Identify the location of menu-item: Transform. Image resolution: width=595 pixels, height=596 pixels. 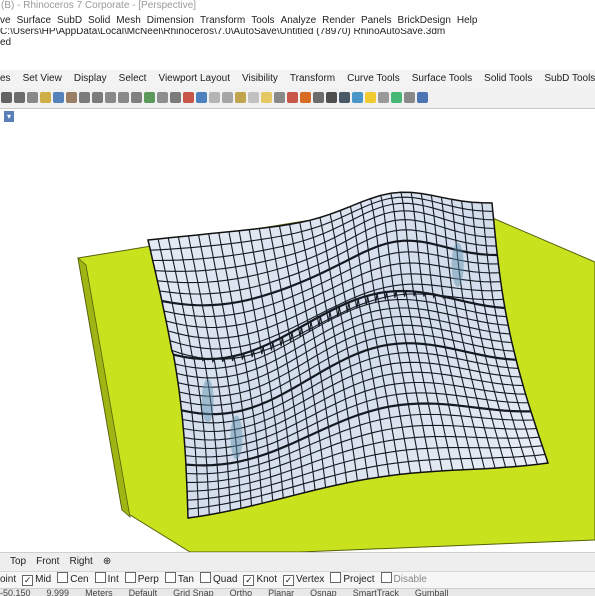
(222, 20).